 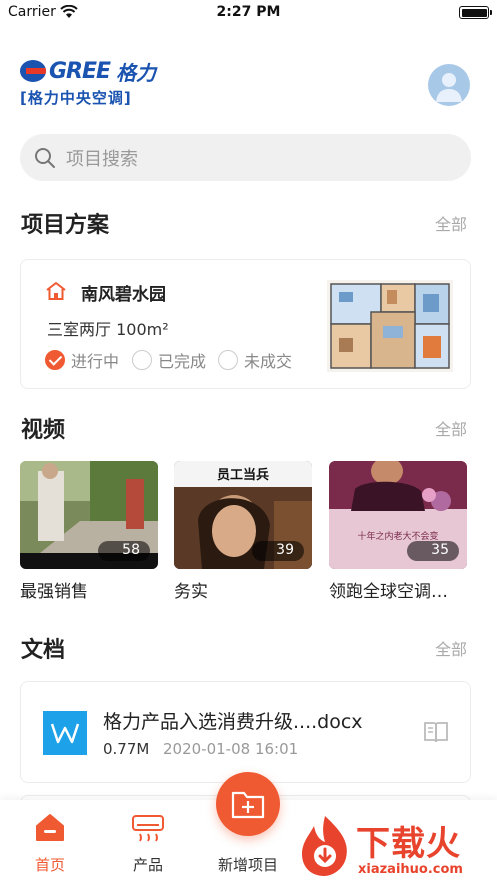 What do you see at coordinates (451, 428) in the screenshot?
I see `videos-more-link: 全部` at bounding box center [451, 428].